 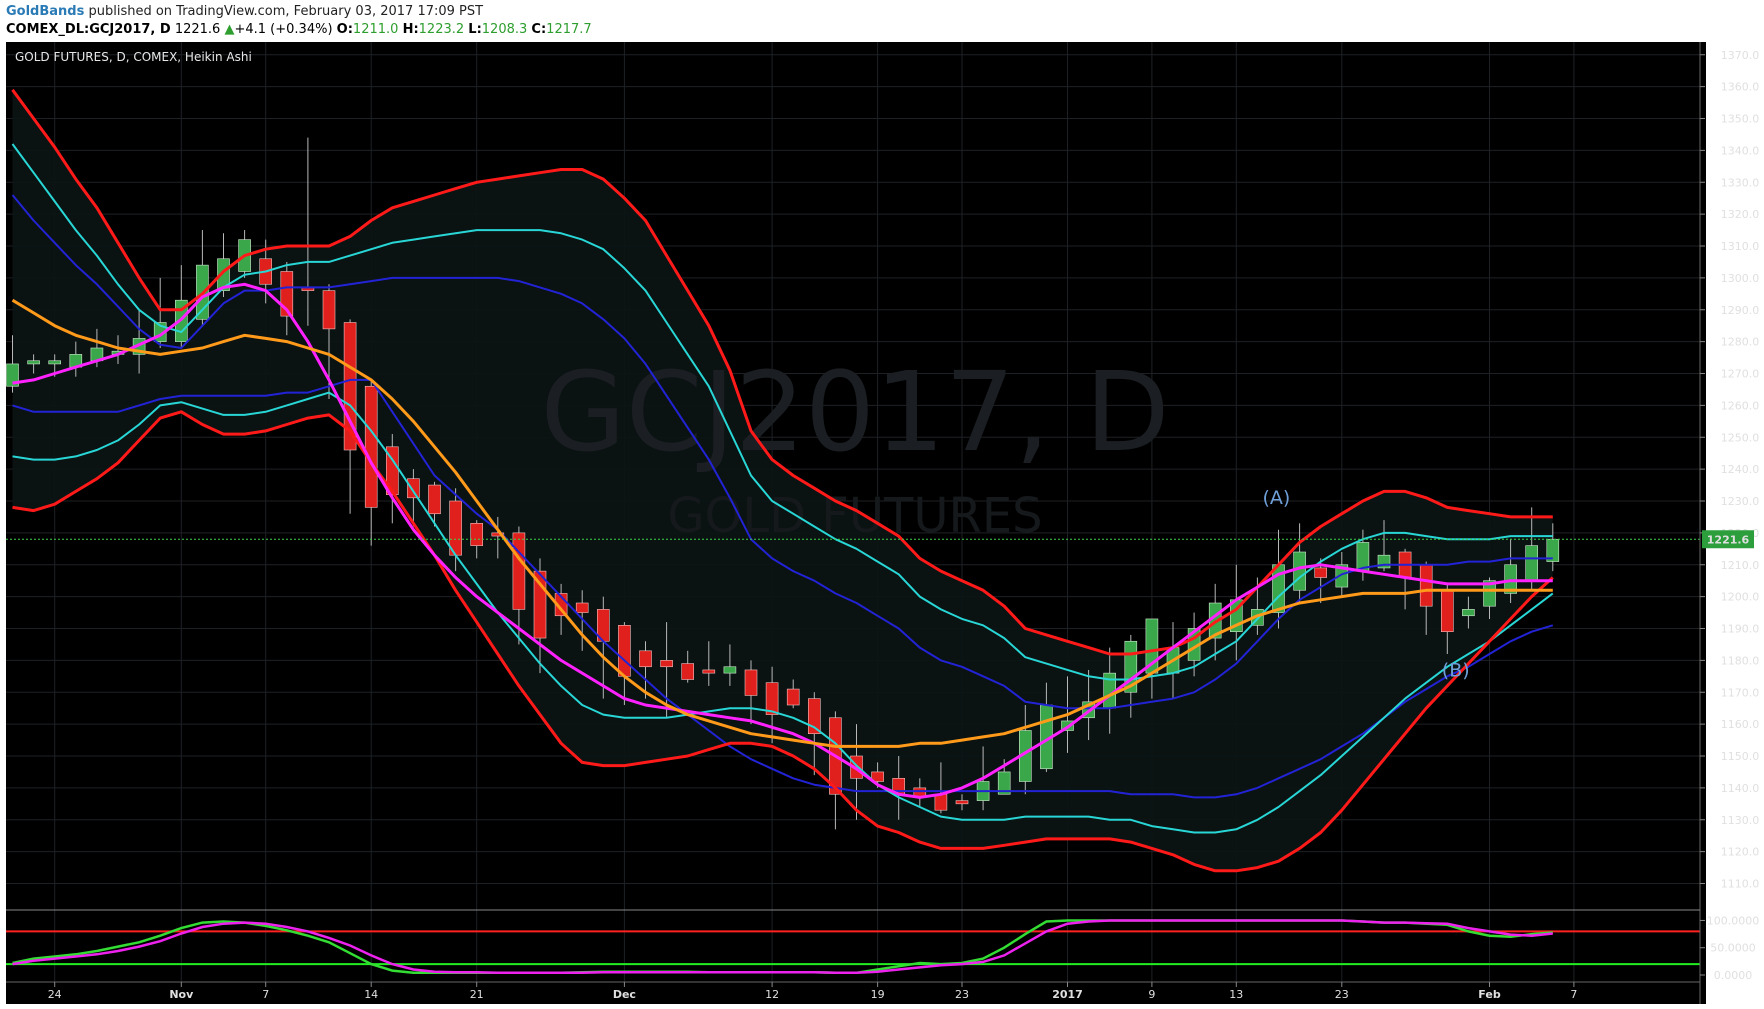 What do you see at coordinates (1740, 405) in the screenshot?
I see `price-tick-label: 1260.0` at bounding box center [1740, 405].